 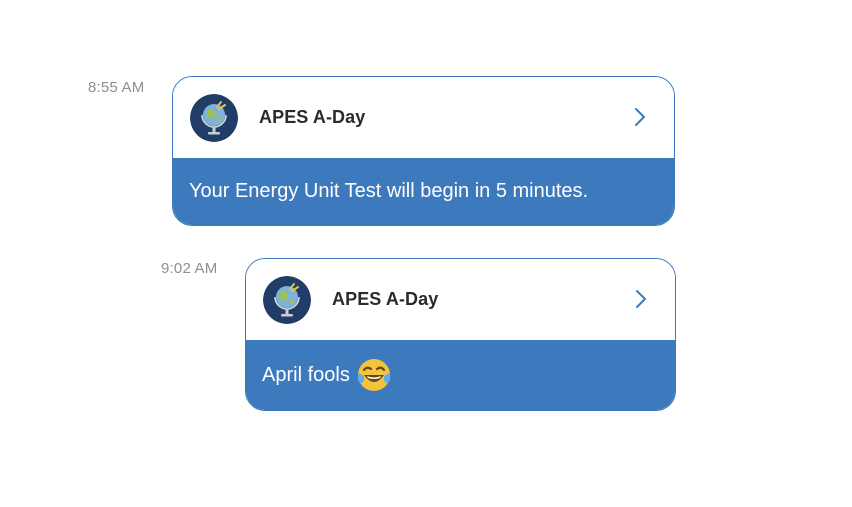 I want to click on notification-timestamp: 9:02 AM, so click(x=189, y=268).